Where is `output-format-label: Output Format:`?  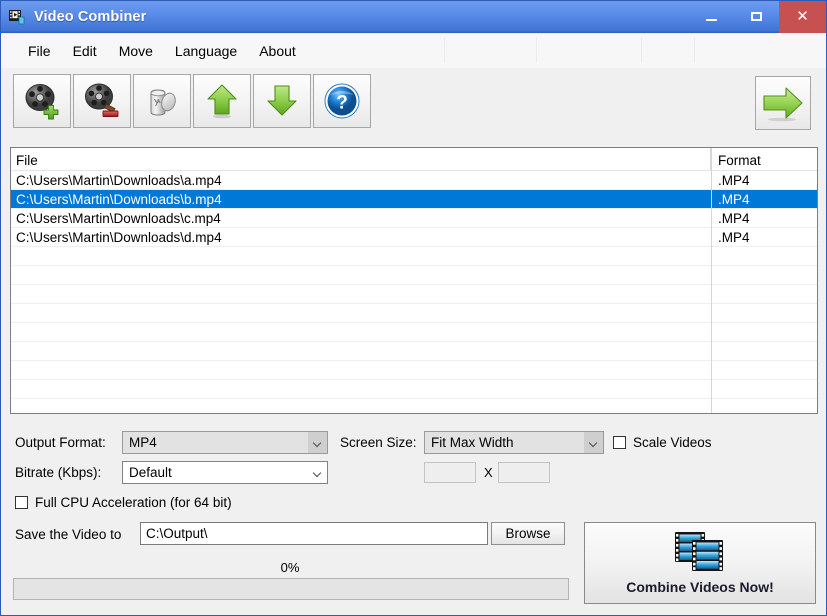
output-format-label: Output Format: is located at coordinates (60, 442).